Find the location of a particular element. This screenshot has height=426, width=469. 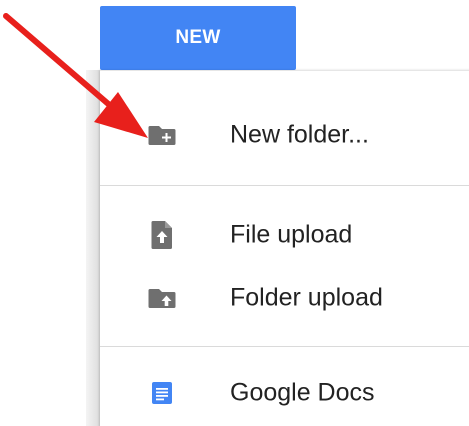

menu-item-file-upload: File upload is located at coordinates (284, 235).